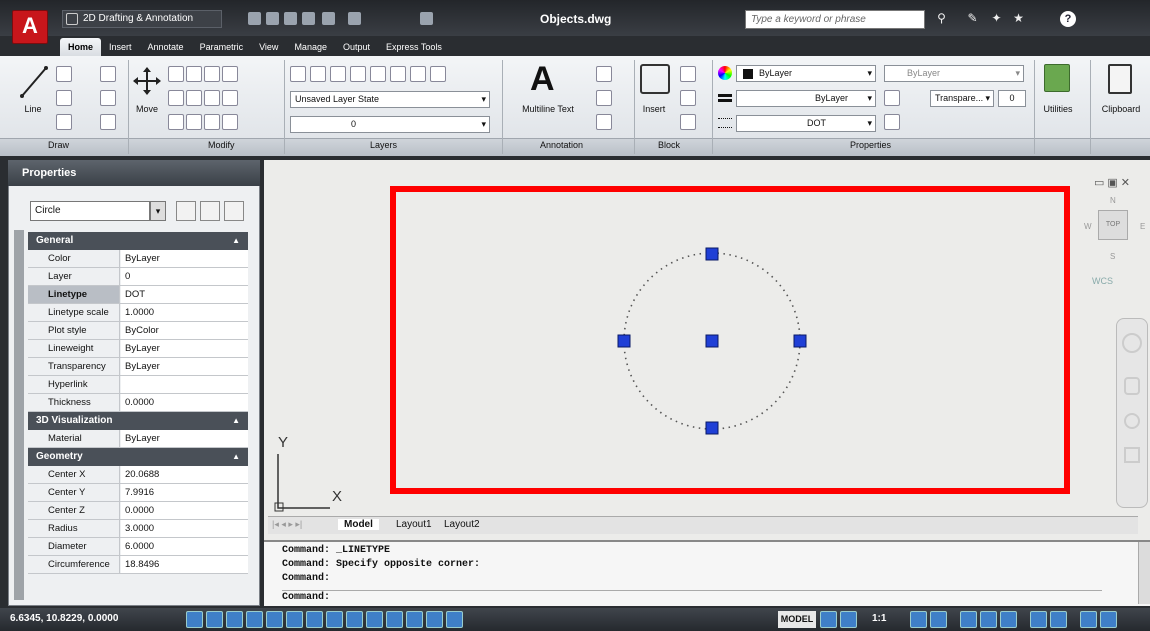 The width and height of the screenshot is (1150, 631). Describe the element at coordinates (166, 47) in the screenshot. I see `tab-annotate: Annotate` at that location.